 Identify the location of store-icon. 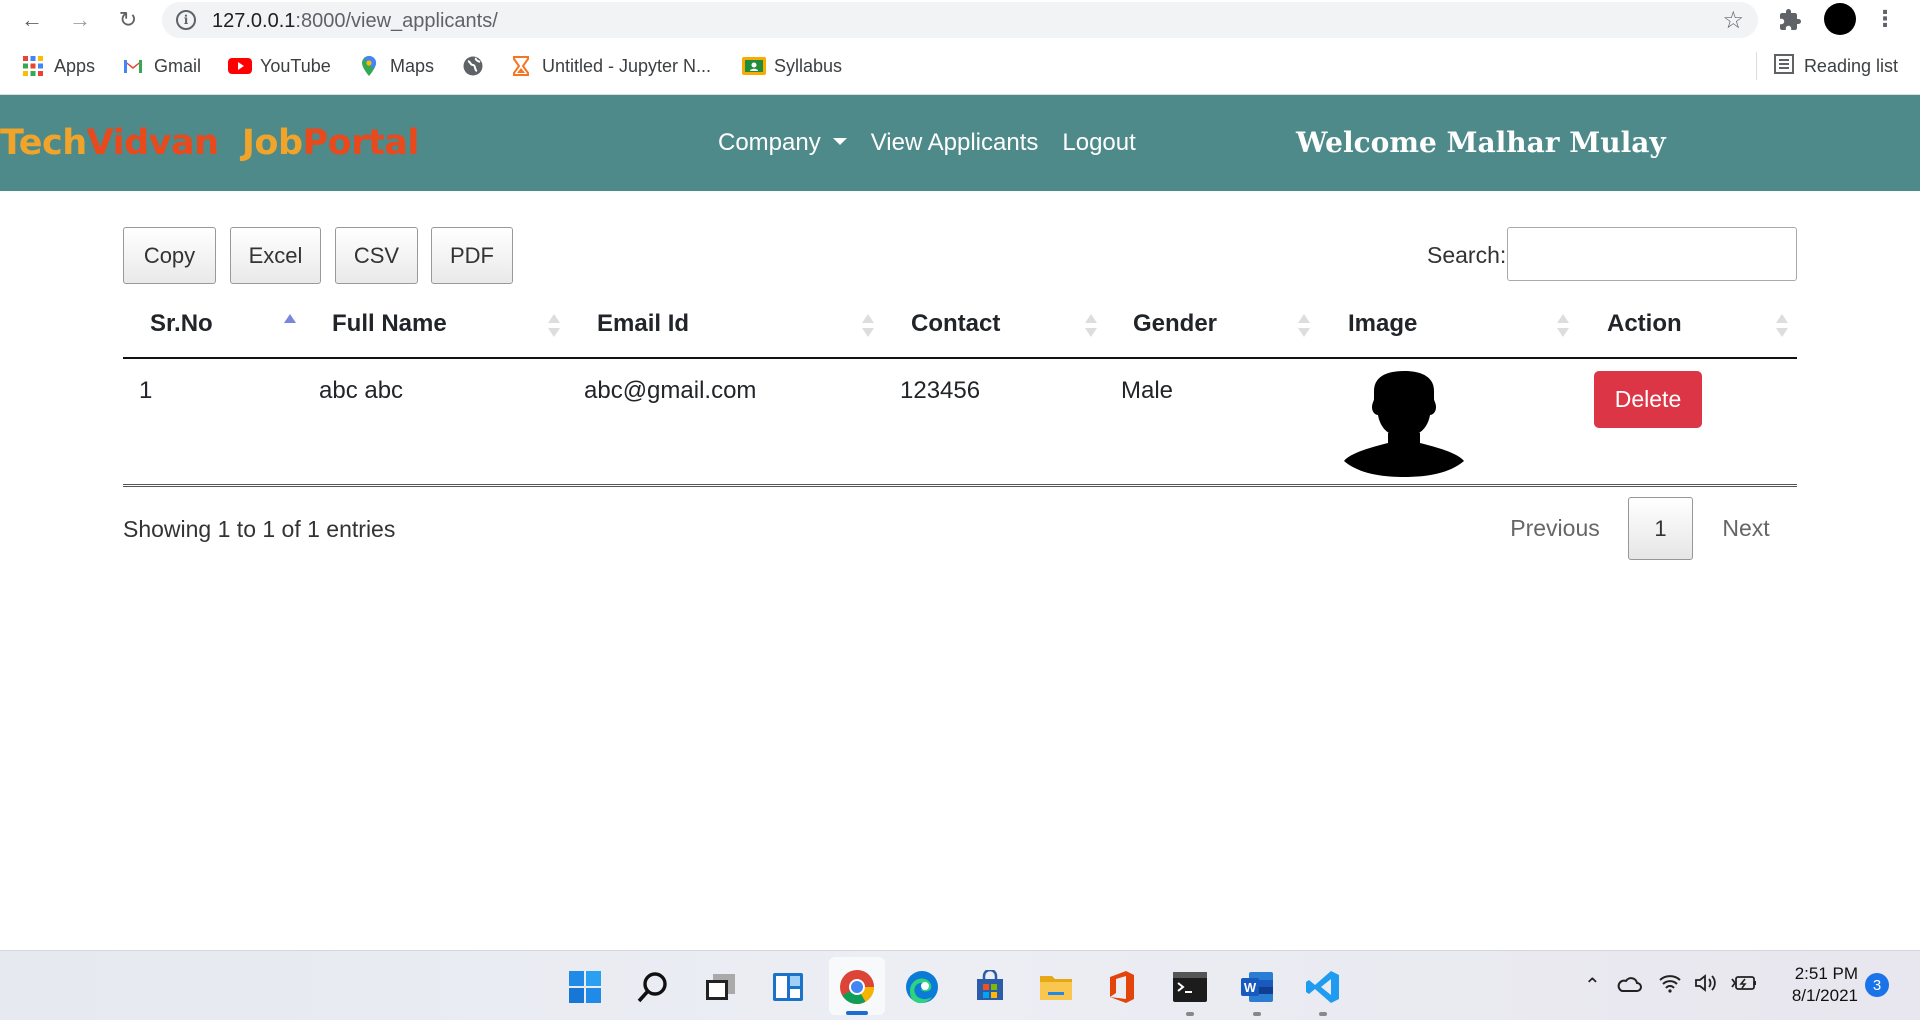
(990, 987).